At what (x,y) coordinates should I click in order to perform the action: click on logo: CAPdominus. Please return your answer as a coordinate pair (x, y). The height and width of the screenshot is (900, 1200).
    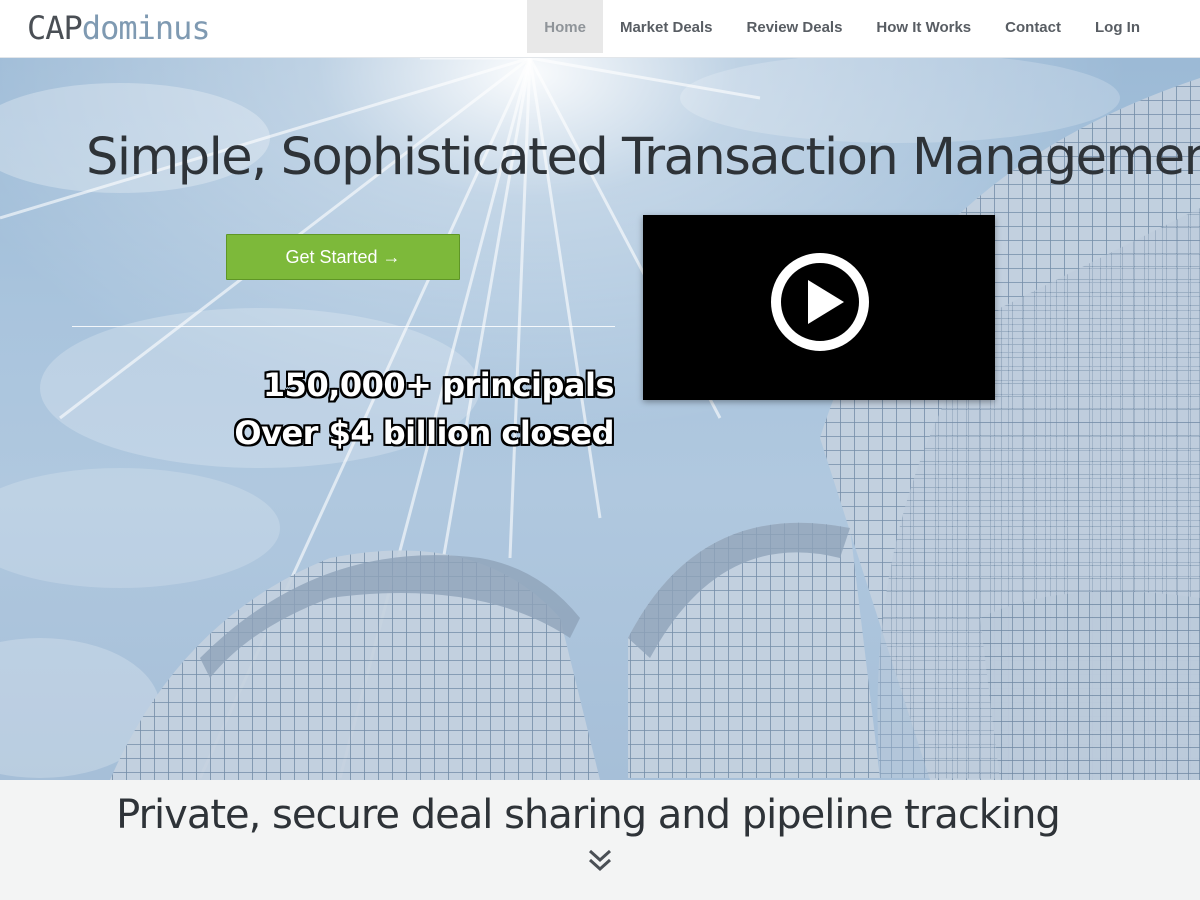
    Looking at the image, I should click on (119, 28).